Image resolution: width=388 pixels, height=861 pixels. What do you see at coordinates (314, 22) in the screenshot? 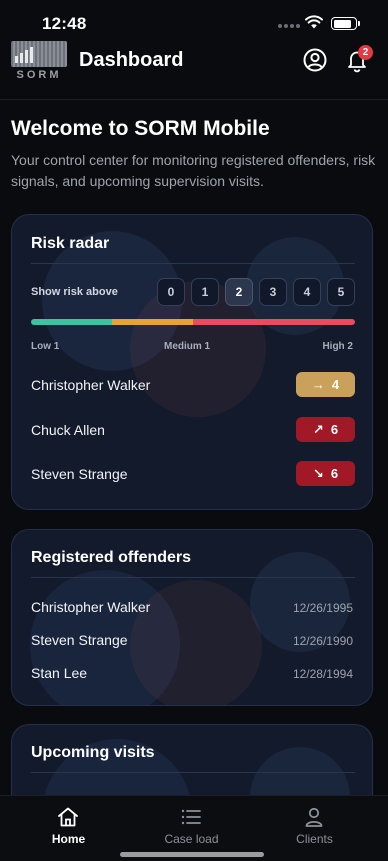
I see `wifi-icon` at bounding box center [314, 22].